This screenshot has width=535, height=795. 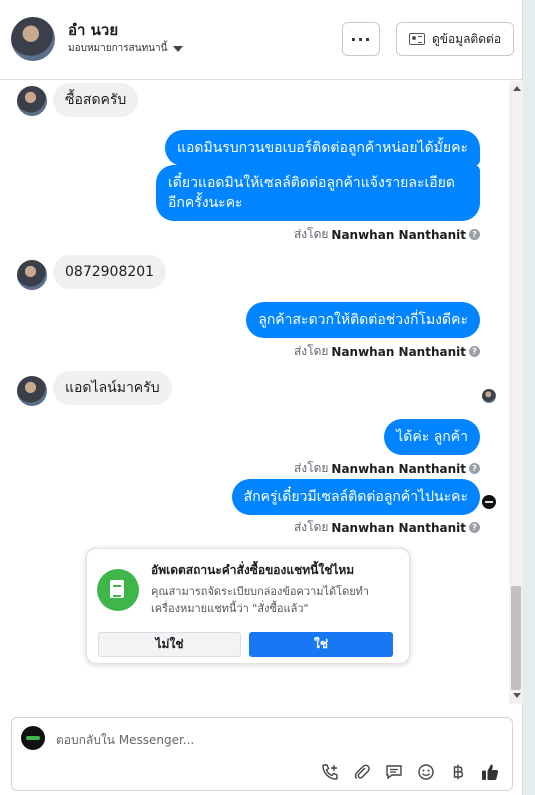 What do you see at coordinates (466, 38) in the screenshot?
I see `view-contact-info-label: ดูข้อมูลติดต่อ` at bounding box center [466, 38].